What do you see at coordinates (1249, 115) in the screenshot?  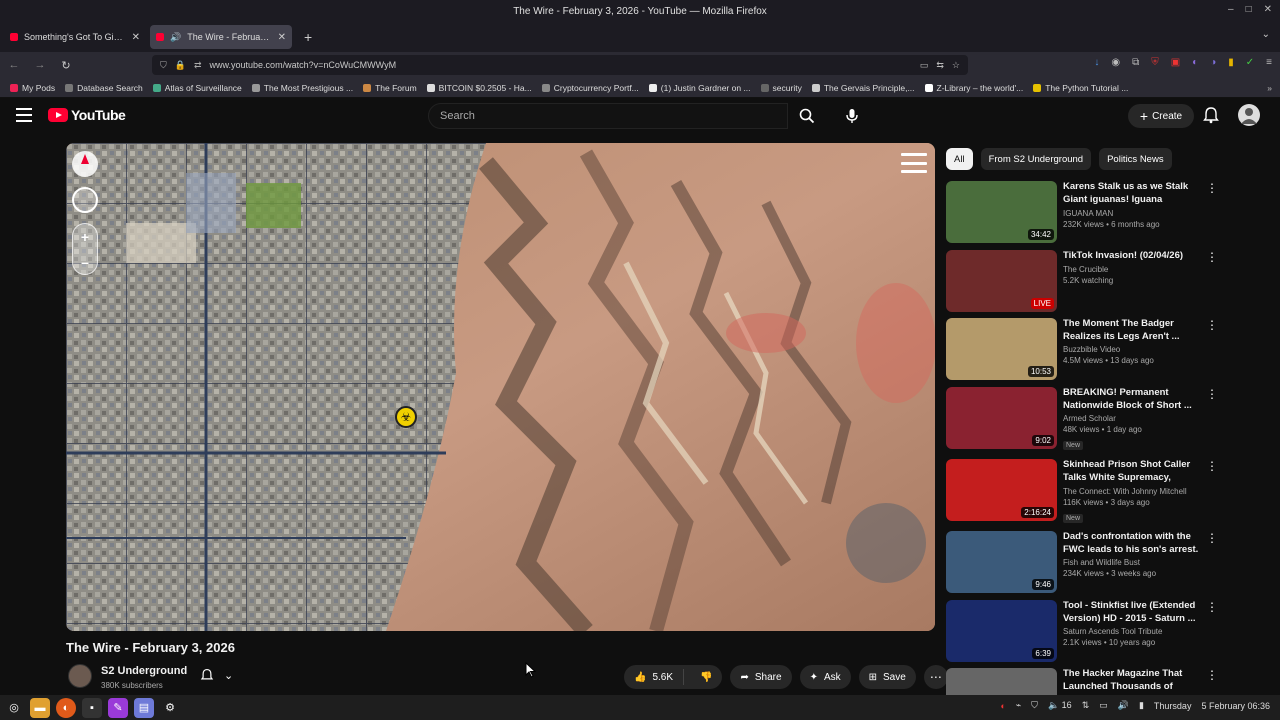 I see `account-avatar` at bounding box center [1249, 115].